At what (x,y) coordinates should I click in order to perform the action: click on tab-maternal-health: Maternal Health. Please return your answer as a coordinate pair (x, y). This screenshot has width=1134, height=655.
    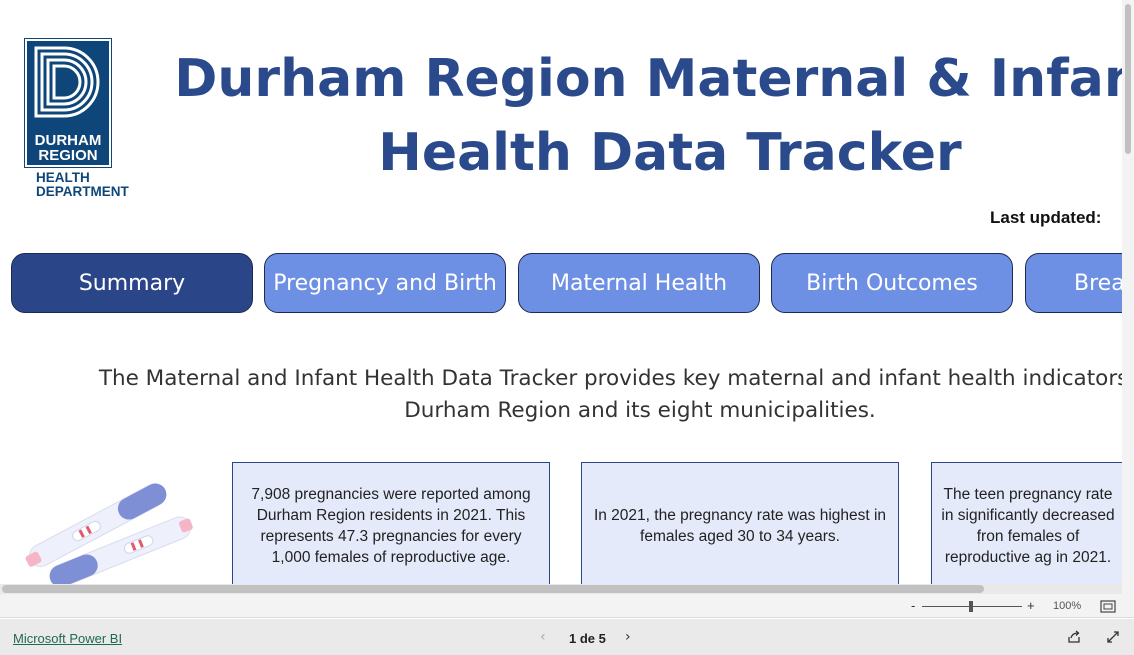
    Looking at the image, I should click on (639, 283).